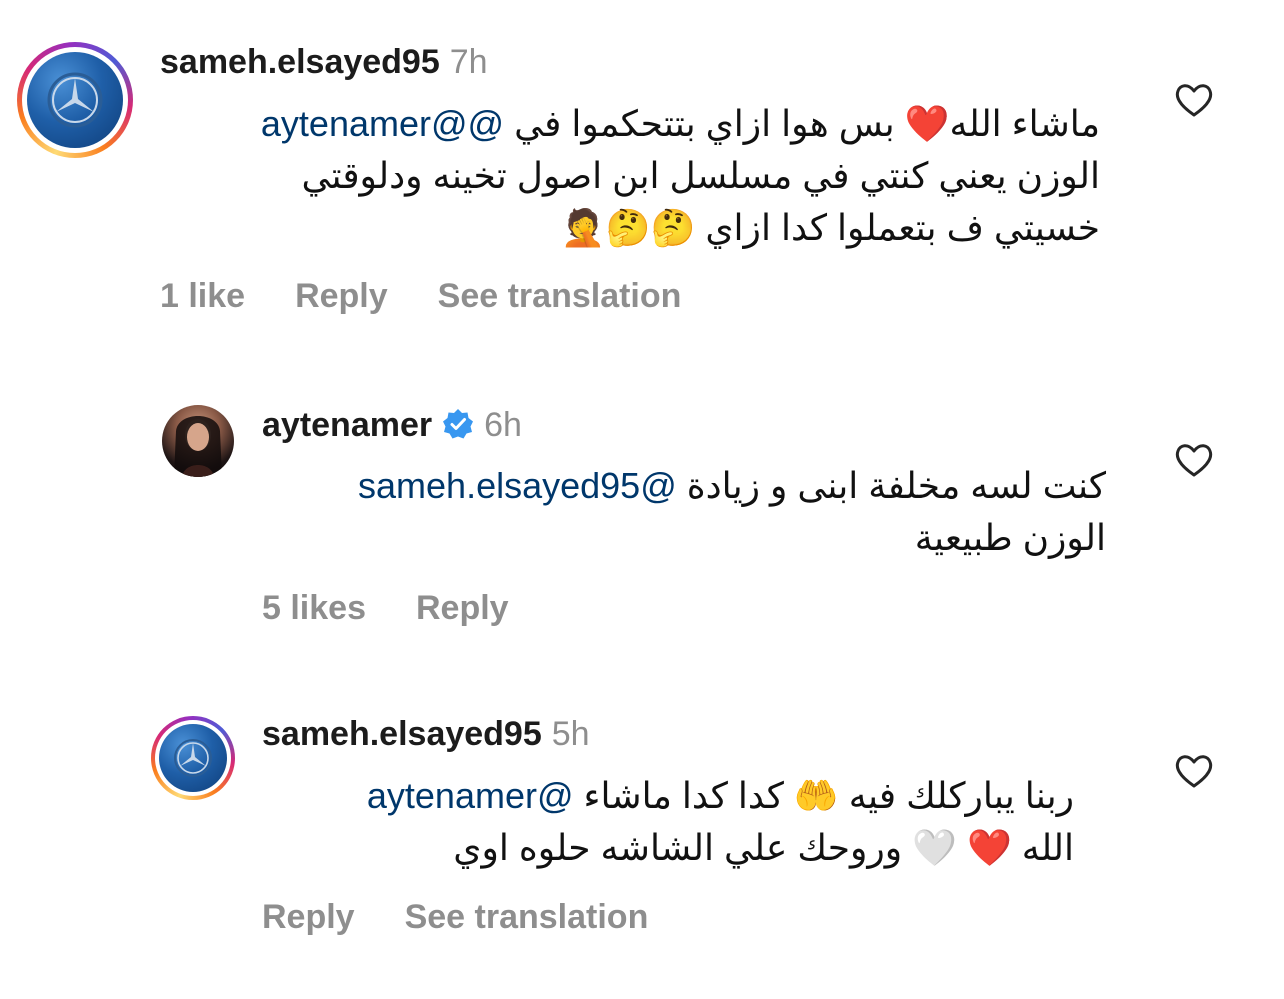 The image size is (1284, 999). I want to click on reply-button: Reply, so click(308, 917).